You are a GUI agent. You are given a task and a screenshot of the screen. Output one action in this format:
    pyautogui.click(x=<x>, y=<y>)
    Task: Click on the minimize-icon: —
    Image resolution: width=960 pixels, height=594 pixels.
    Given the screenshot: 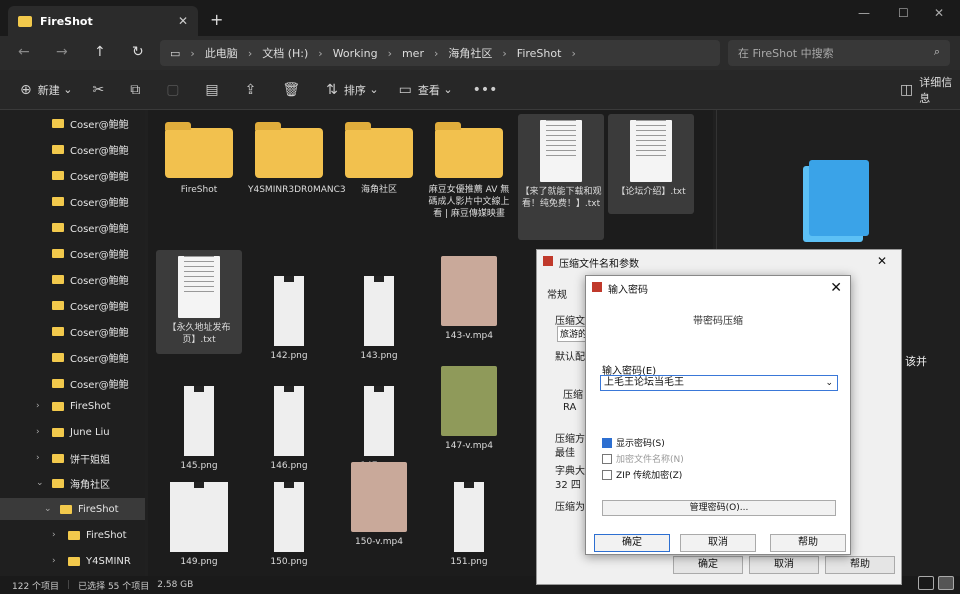 What is the action you would take?
    pyautogui.click(x=864, y=13)
    